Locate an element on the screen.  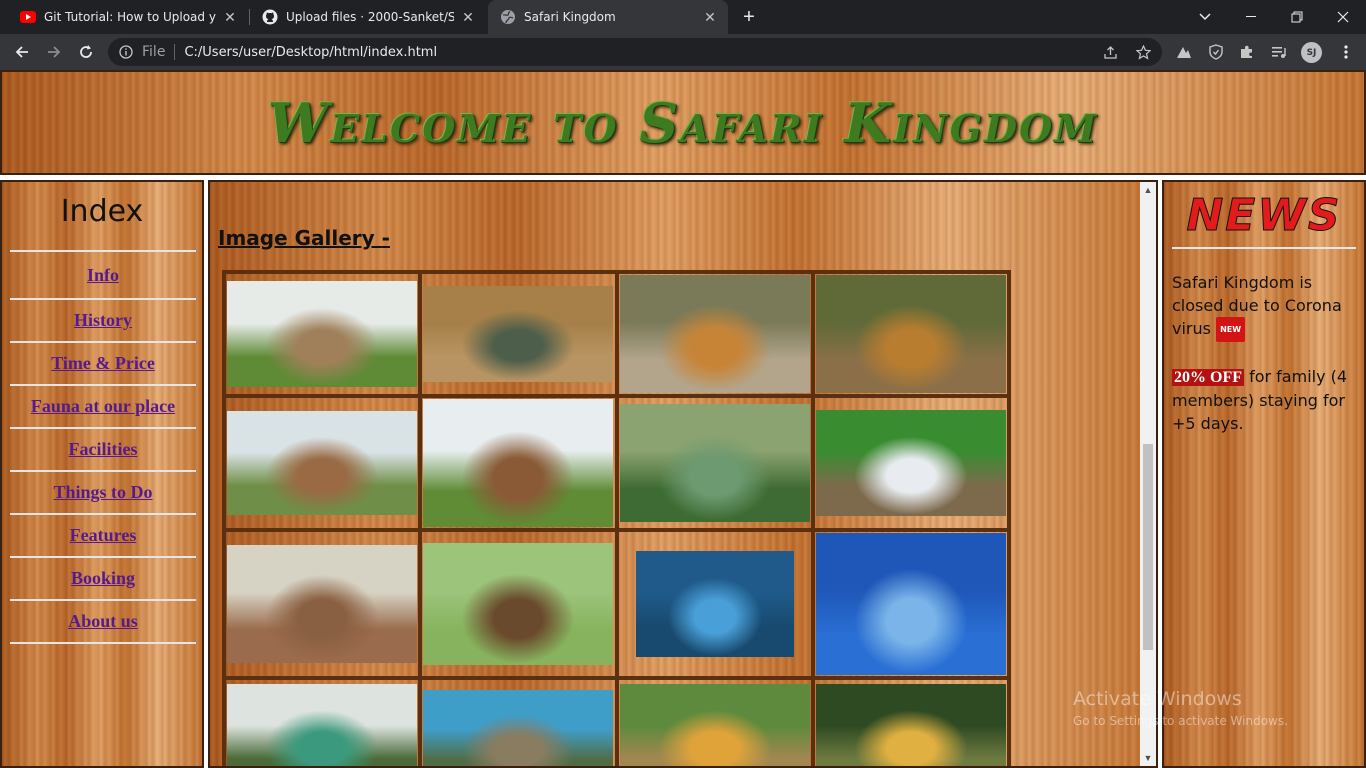
sidebar-item-about-us: About us is located at coordinates (103, 621).